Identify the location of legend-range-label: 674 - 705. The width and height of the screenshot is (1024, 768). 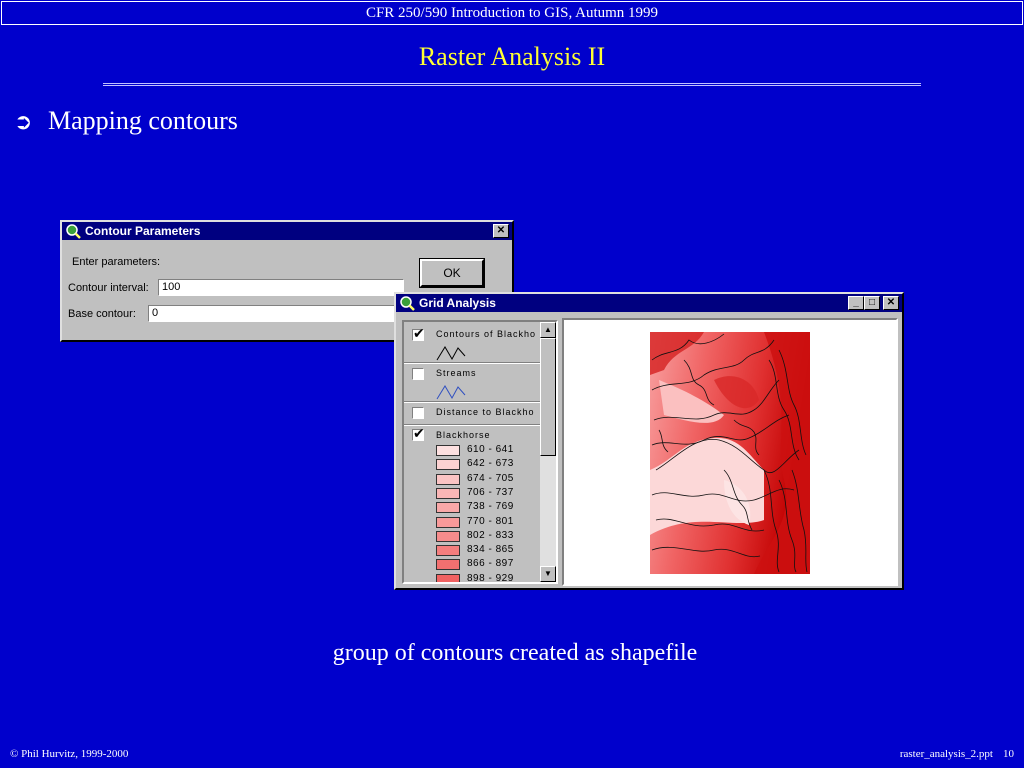
(490, 478).